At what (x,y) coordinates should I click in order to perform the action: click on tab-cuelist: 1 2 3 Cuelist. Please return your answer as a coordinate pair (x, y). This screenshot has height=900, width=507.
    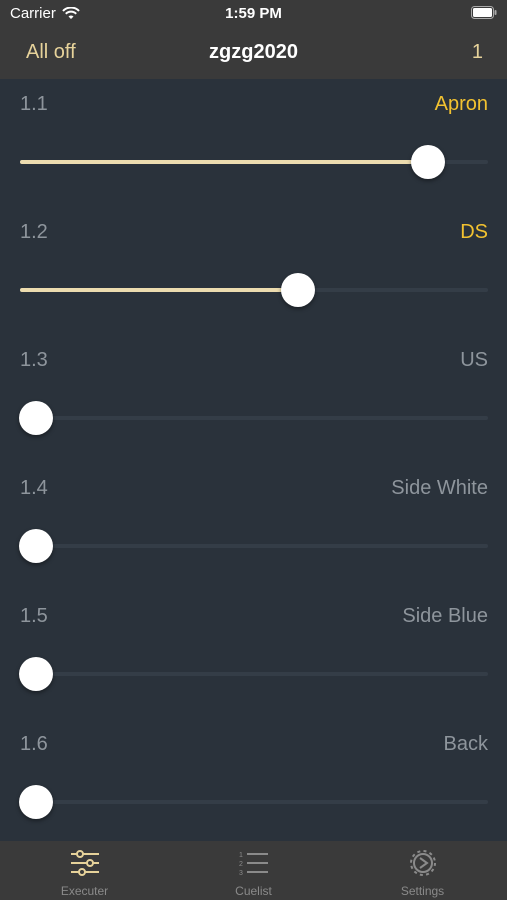
    Looking at the image, I should click on (253, 870).